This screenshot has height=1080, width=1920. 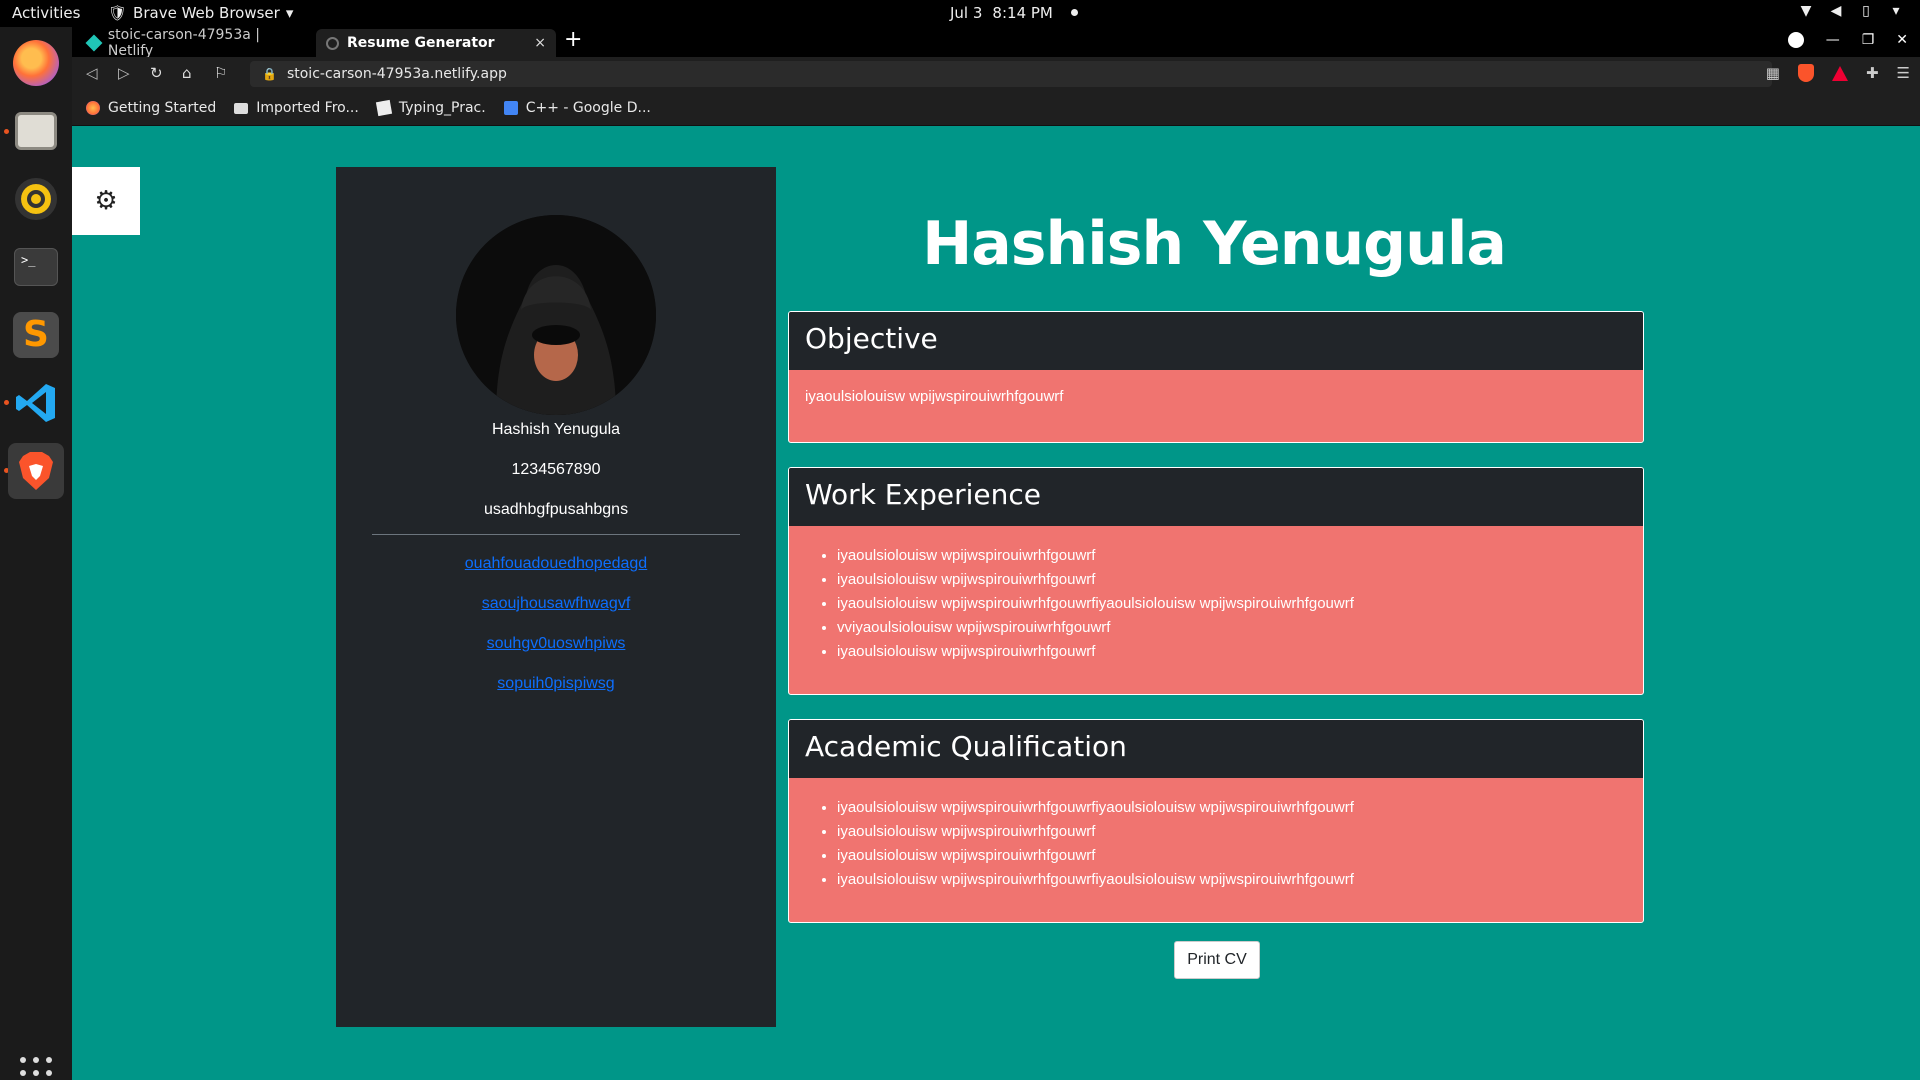 What do you see at coordinates (36, 1068) in the screenshot?
I see `show-applications-icon` at bounding box center [36, 1068].